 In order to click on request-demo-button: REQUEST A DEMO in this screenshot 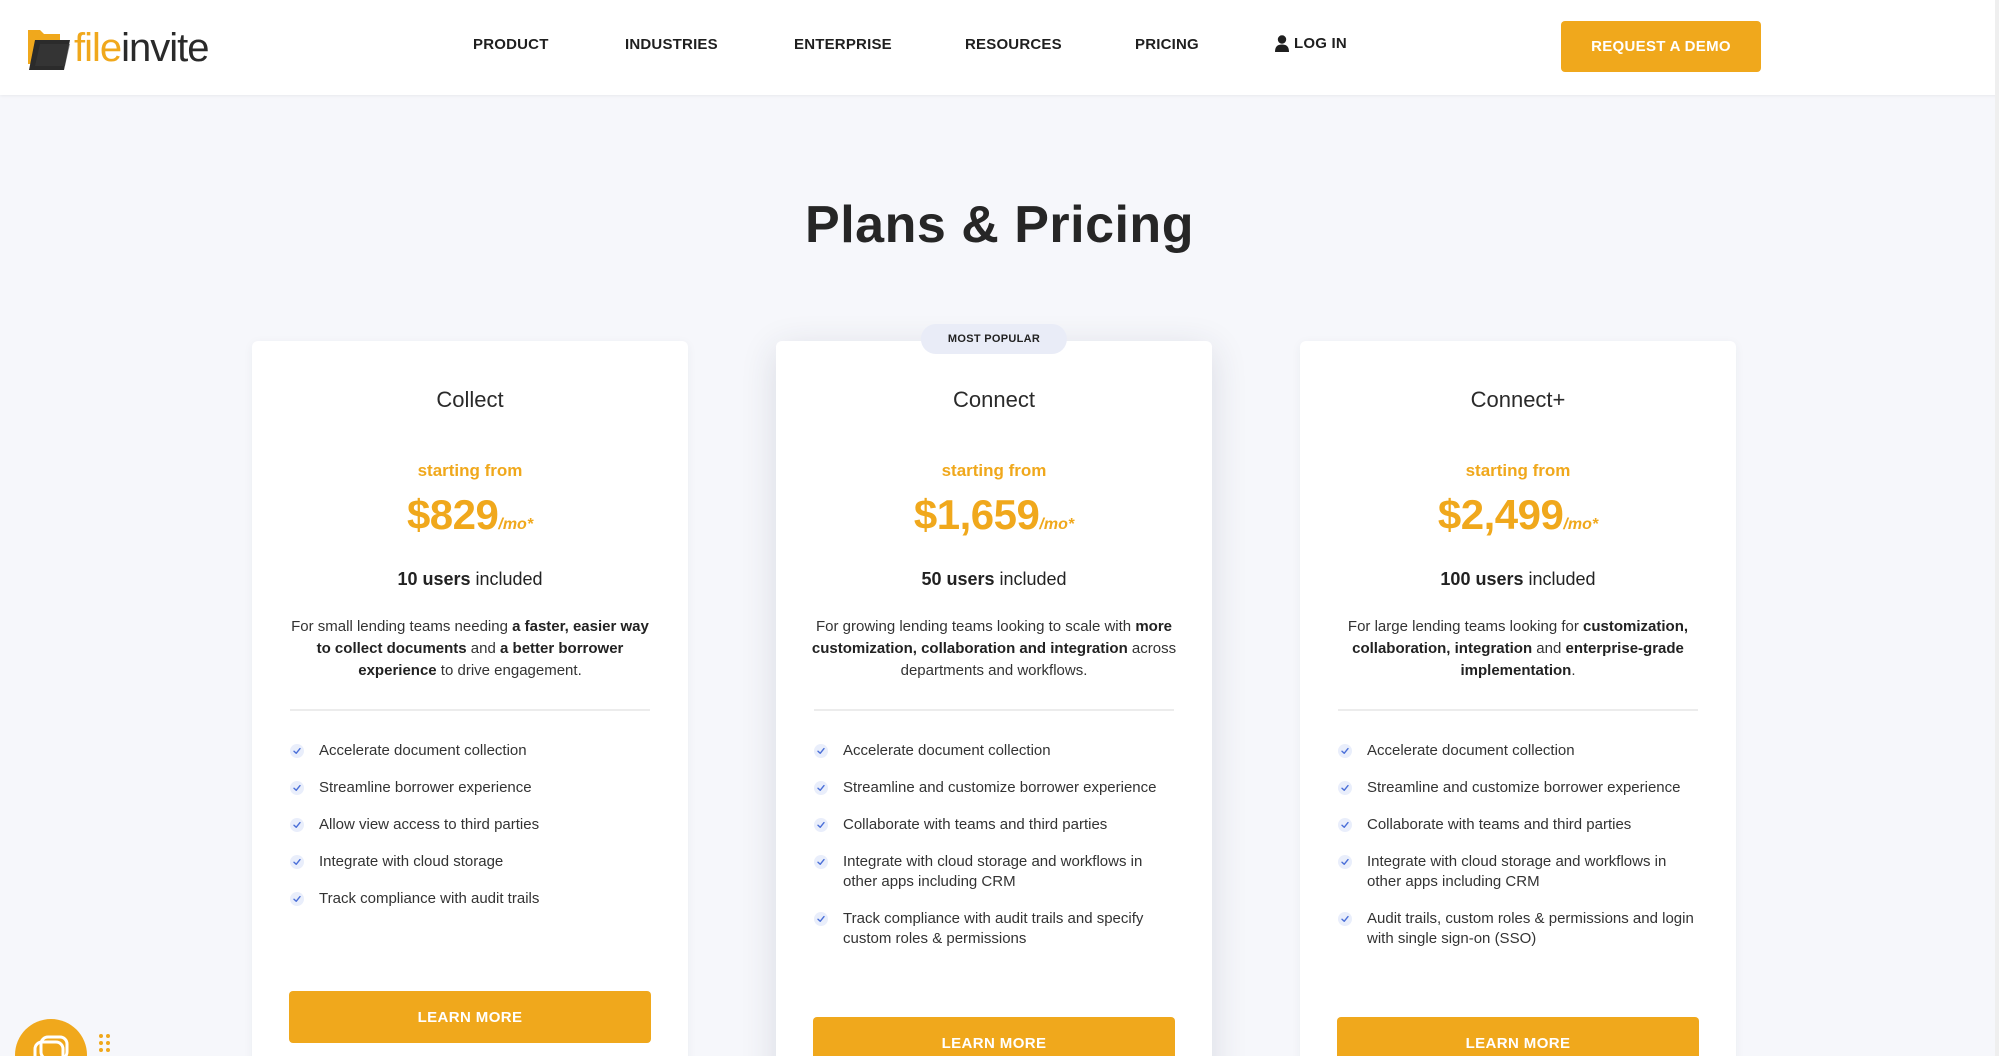, I will do `click(1661, 46)`.